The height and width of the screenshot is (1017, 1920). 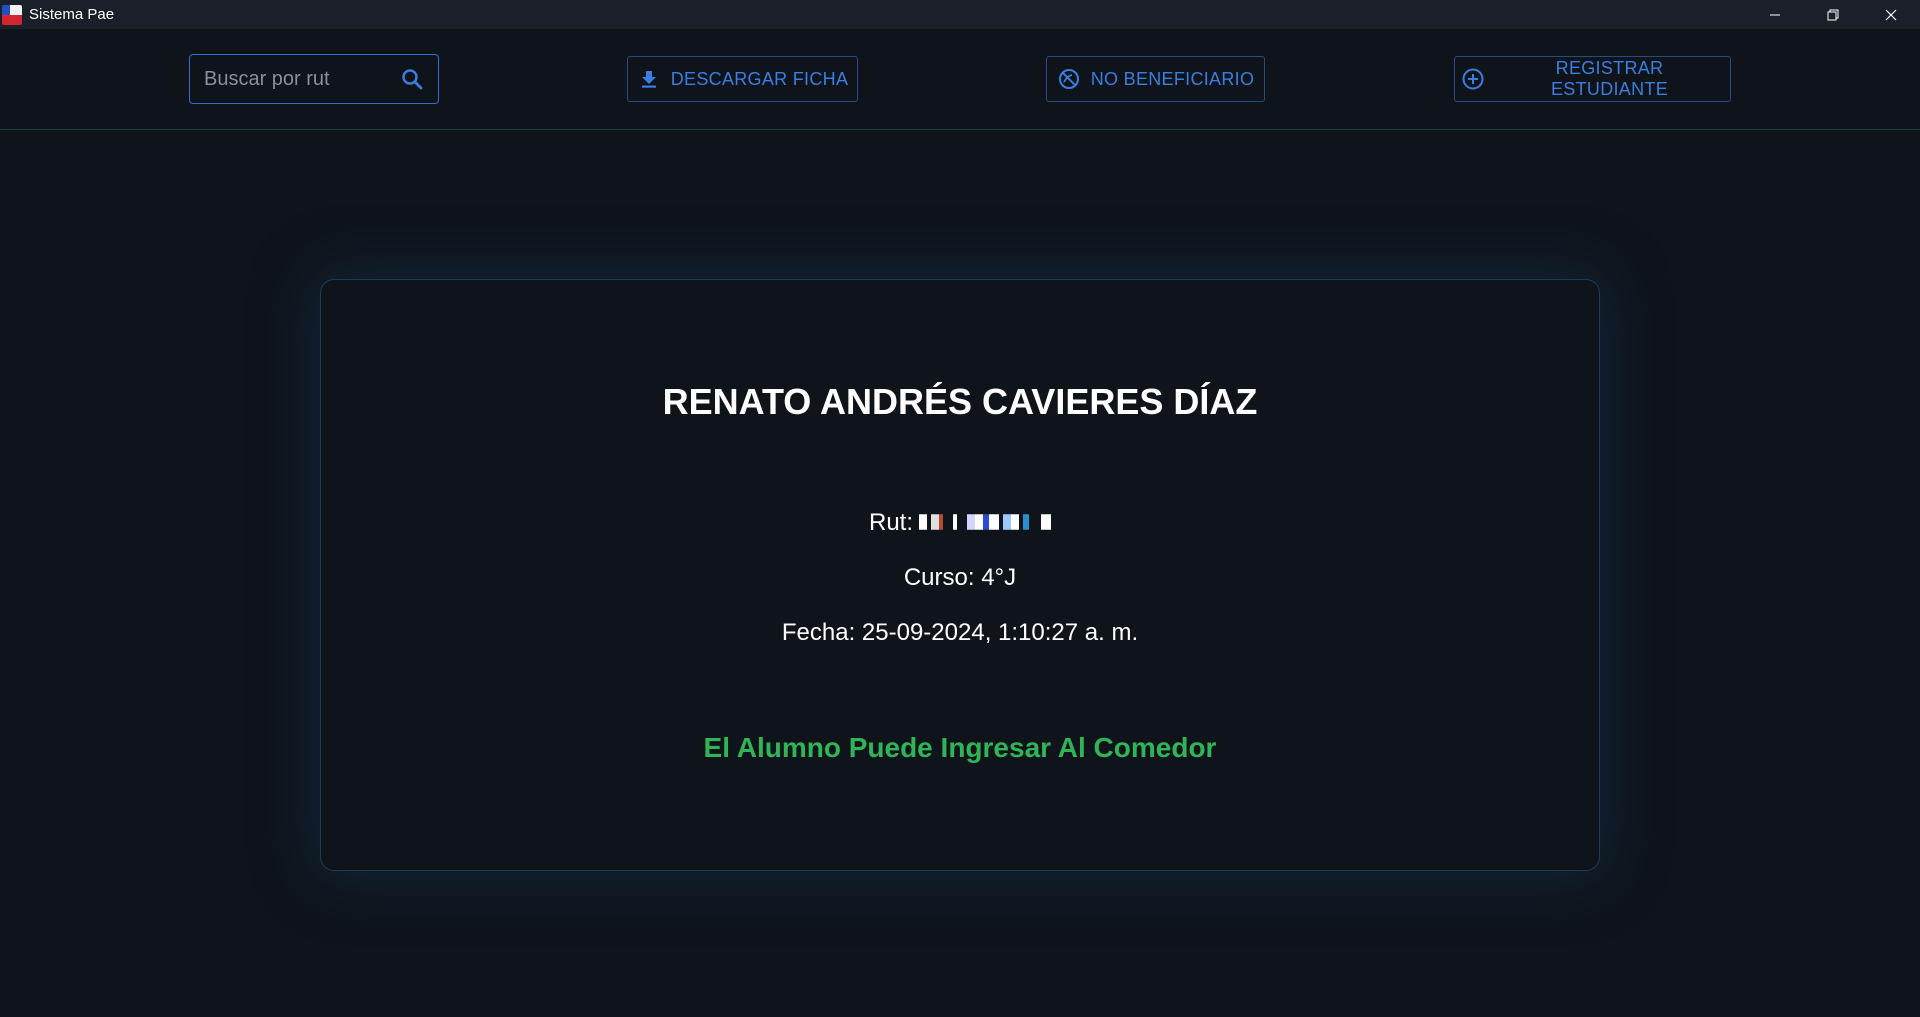 What do you see at coordinates (960, 401) in the screenshot?
I see `student-name: RENATO ANDRÉS CAVIERES DÍAZ` at bounding box center [960, 401].